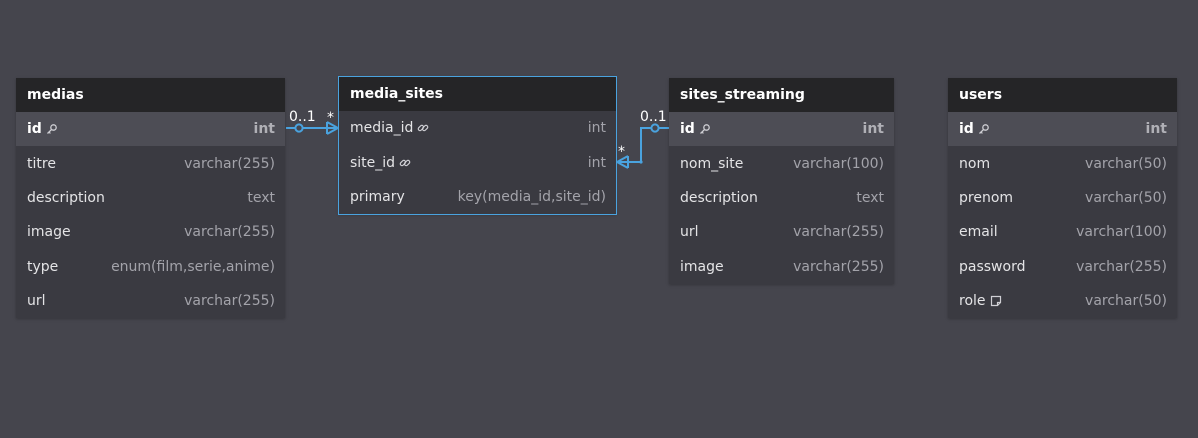 The width and height of the screenshot is (1198, 438). I want to click on table-header: medias, so click(150, 95).